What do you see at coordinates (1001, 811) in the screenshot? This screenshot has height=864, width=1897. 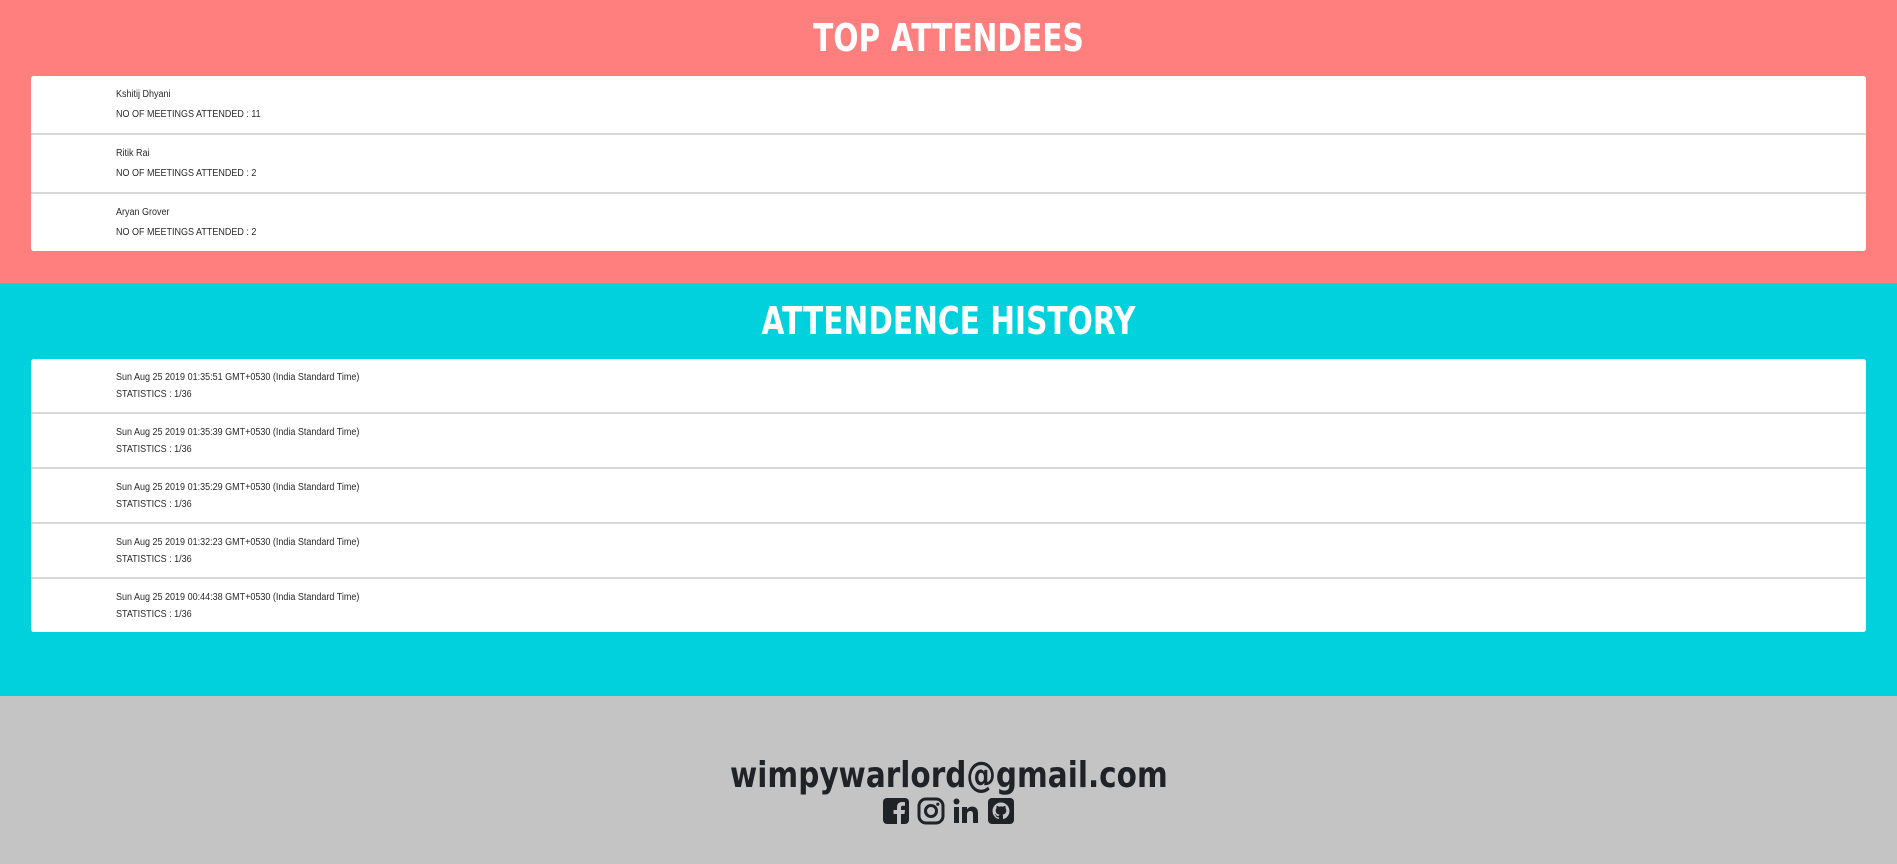 I see `github-icon` at bounding box center [1001, 811].